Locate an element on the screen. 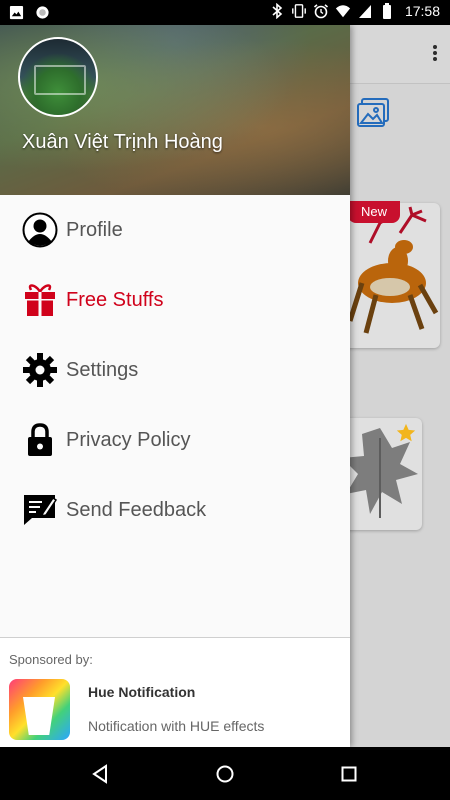  menu-label: Send Feedback is located at coordinates (136, 509).